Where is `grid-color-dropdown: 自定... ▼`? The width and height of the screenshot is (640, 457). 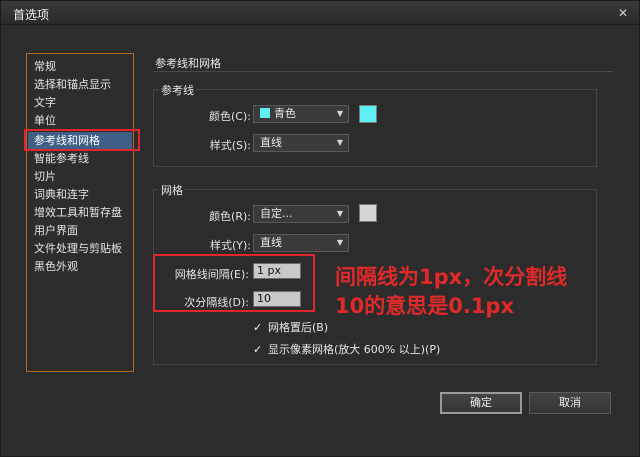 grid-color-dropdown: 自定... ▼ is located at coordinates (301, 214).